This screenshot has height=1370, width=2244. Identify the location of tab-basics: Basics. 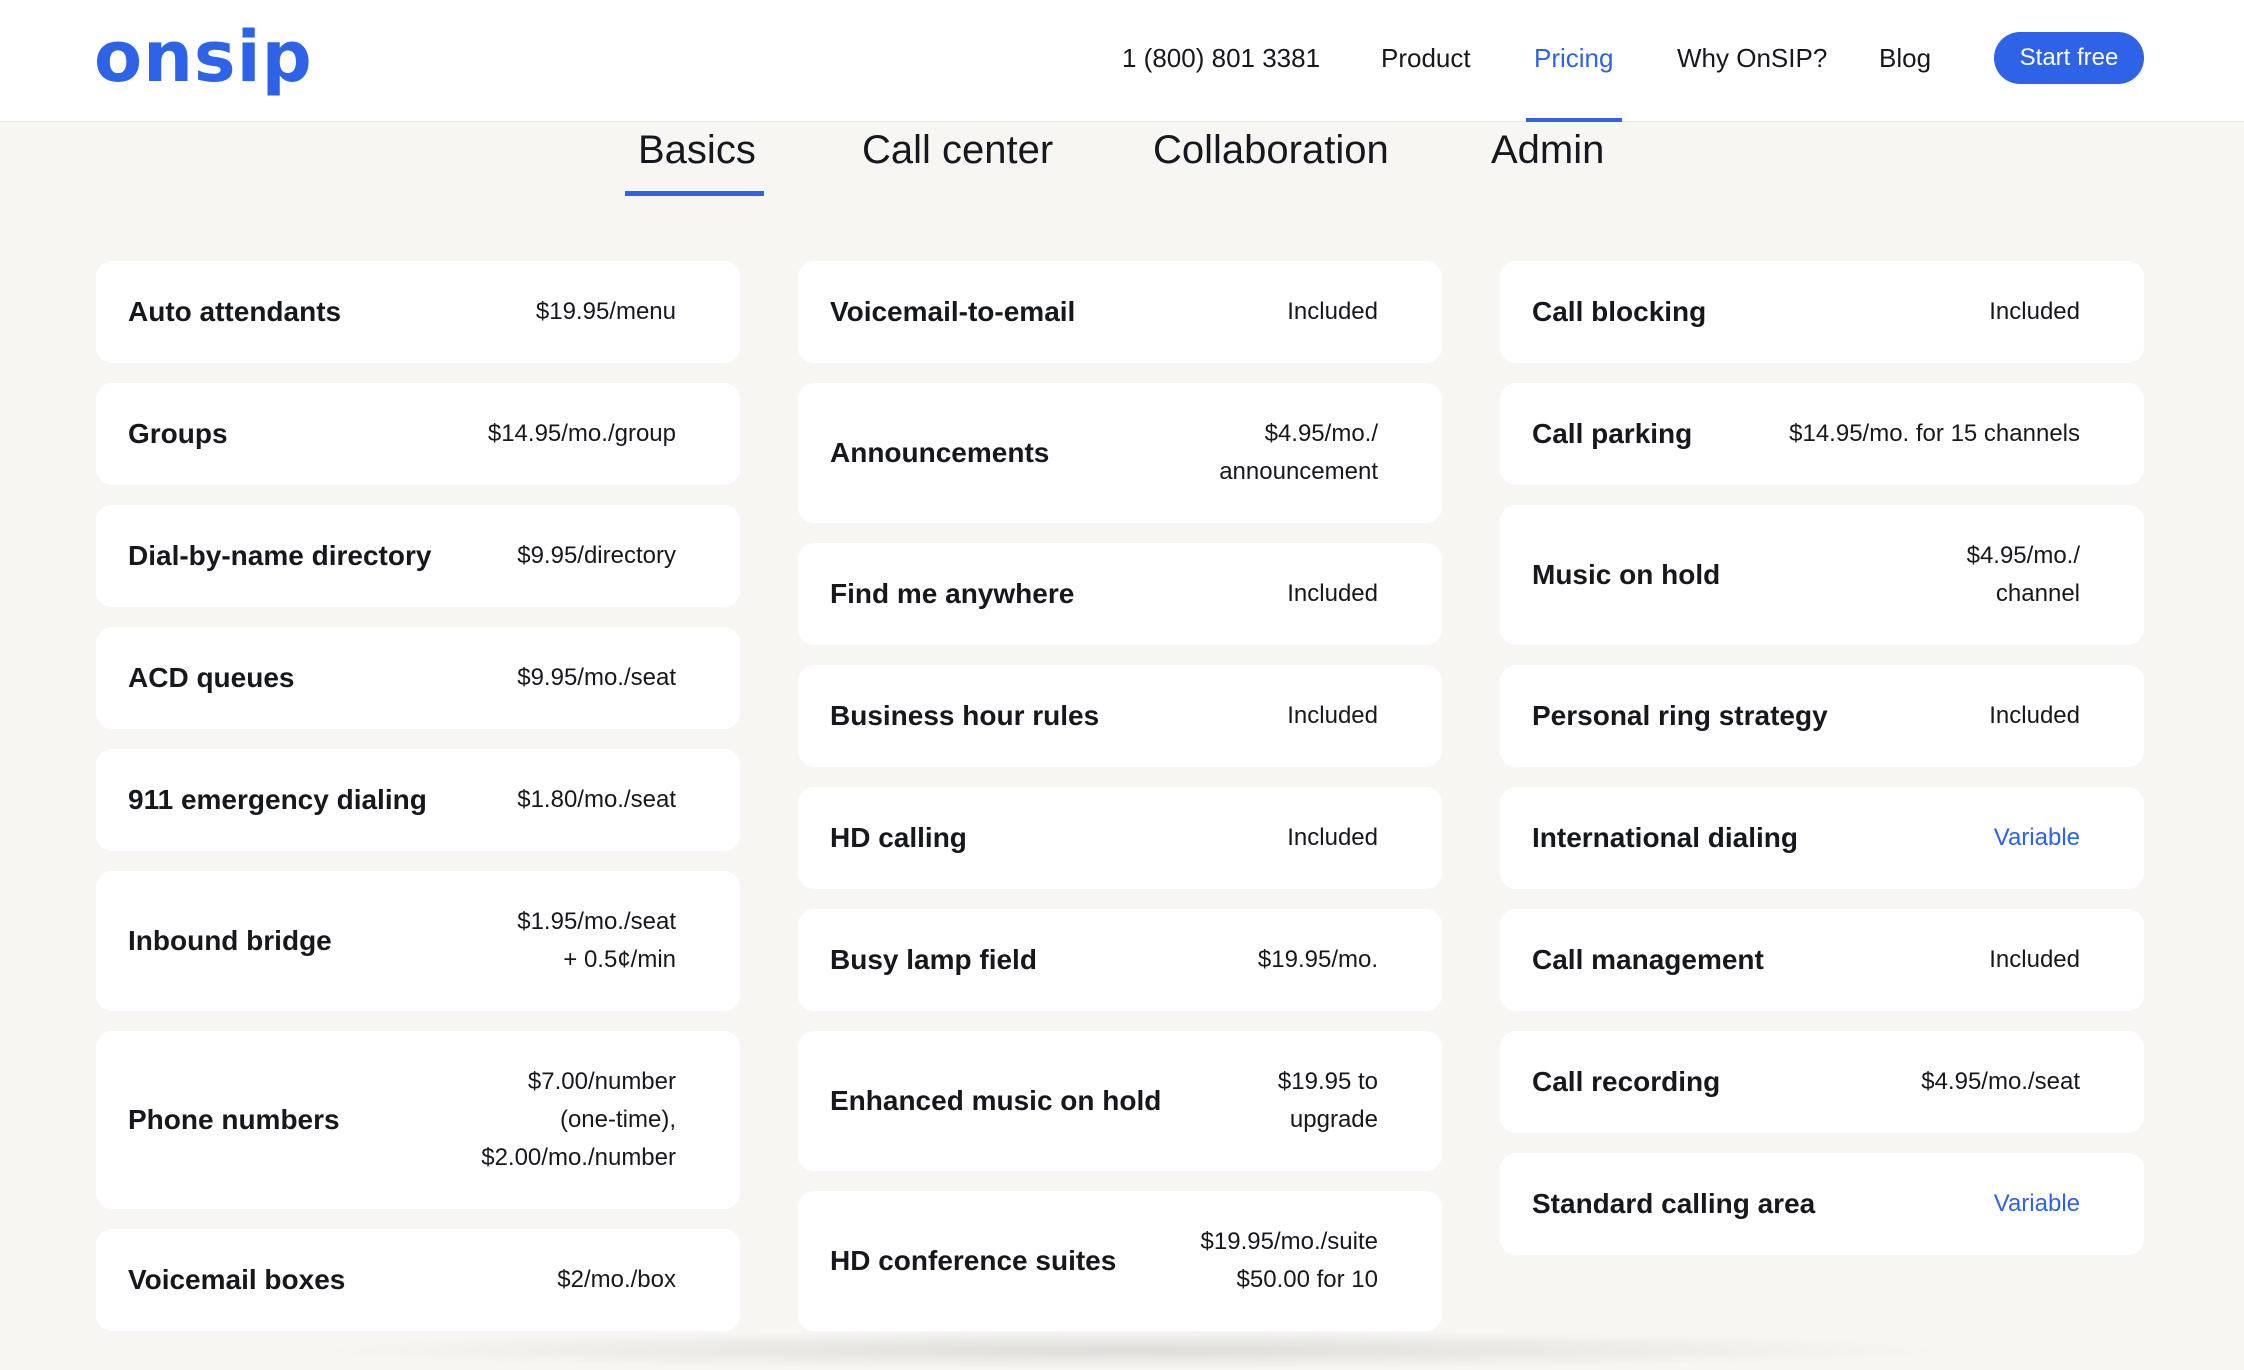
(697, 150).